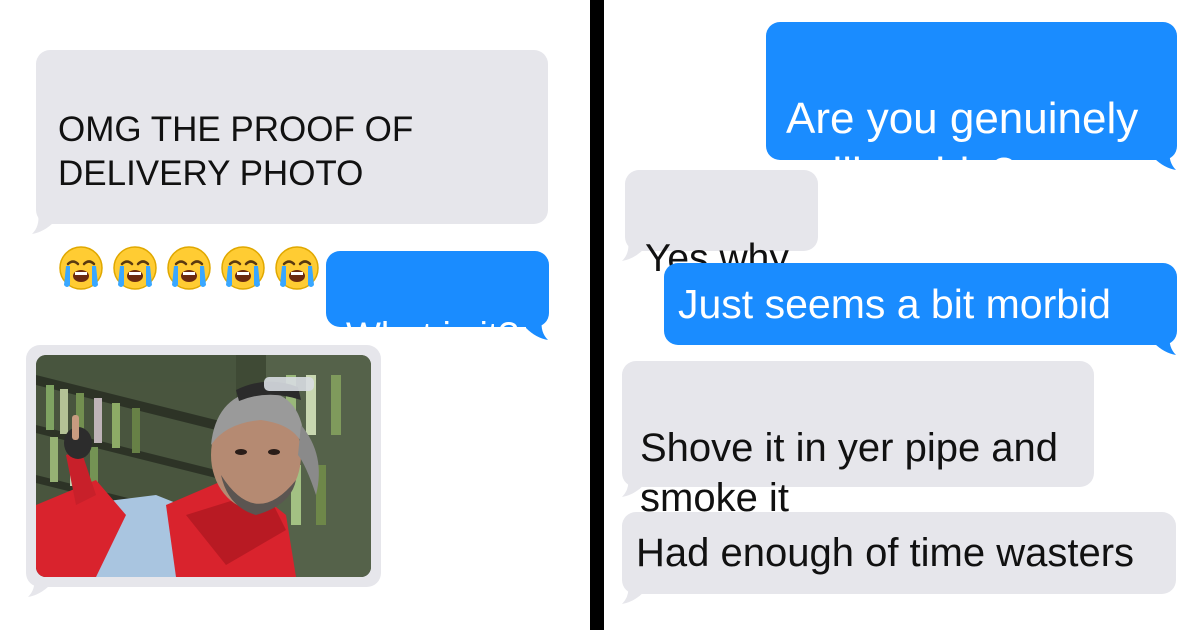 The image size is (1200, 630). I want to click on message-text: Shove it in yer pipe and smoke it, so click(849, 473).